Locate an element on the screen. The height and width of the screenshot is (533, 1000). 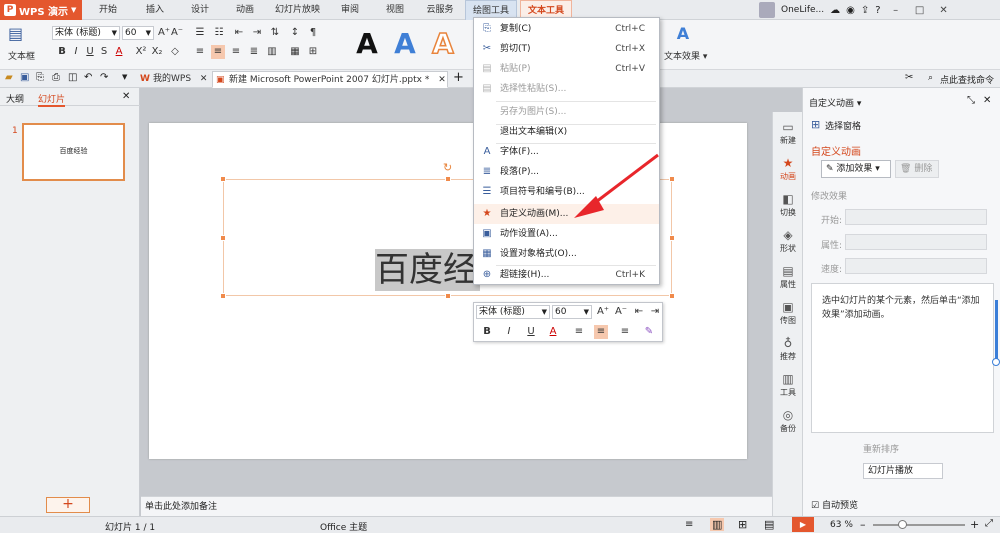
menu-item-copy: ⎘ 复制(C) Ctrl+C is located at coordinates (566, 29).